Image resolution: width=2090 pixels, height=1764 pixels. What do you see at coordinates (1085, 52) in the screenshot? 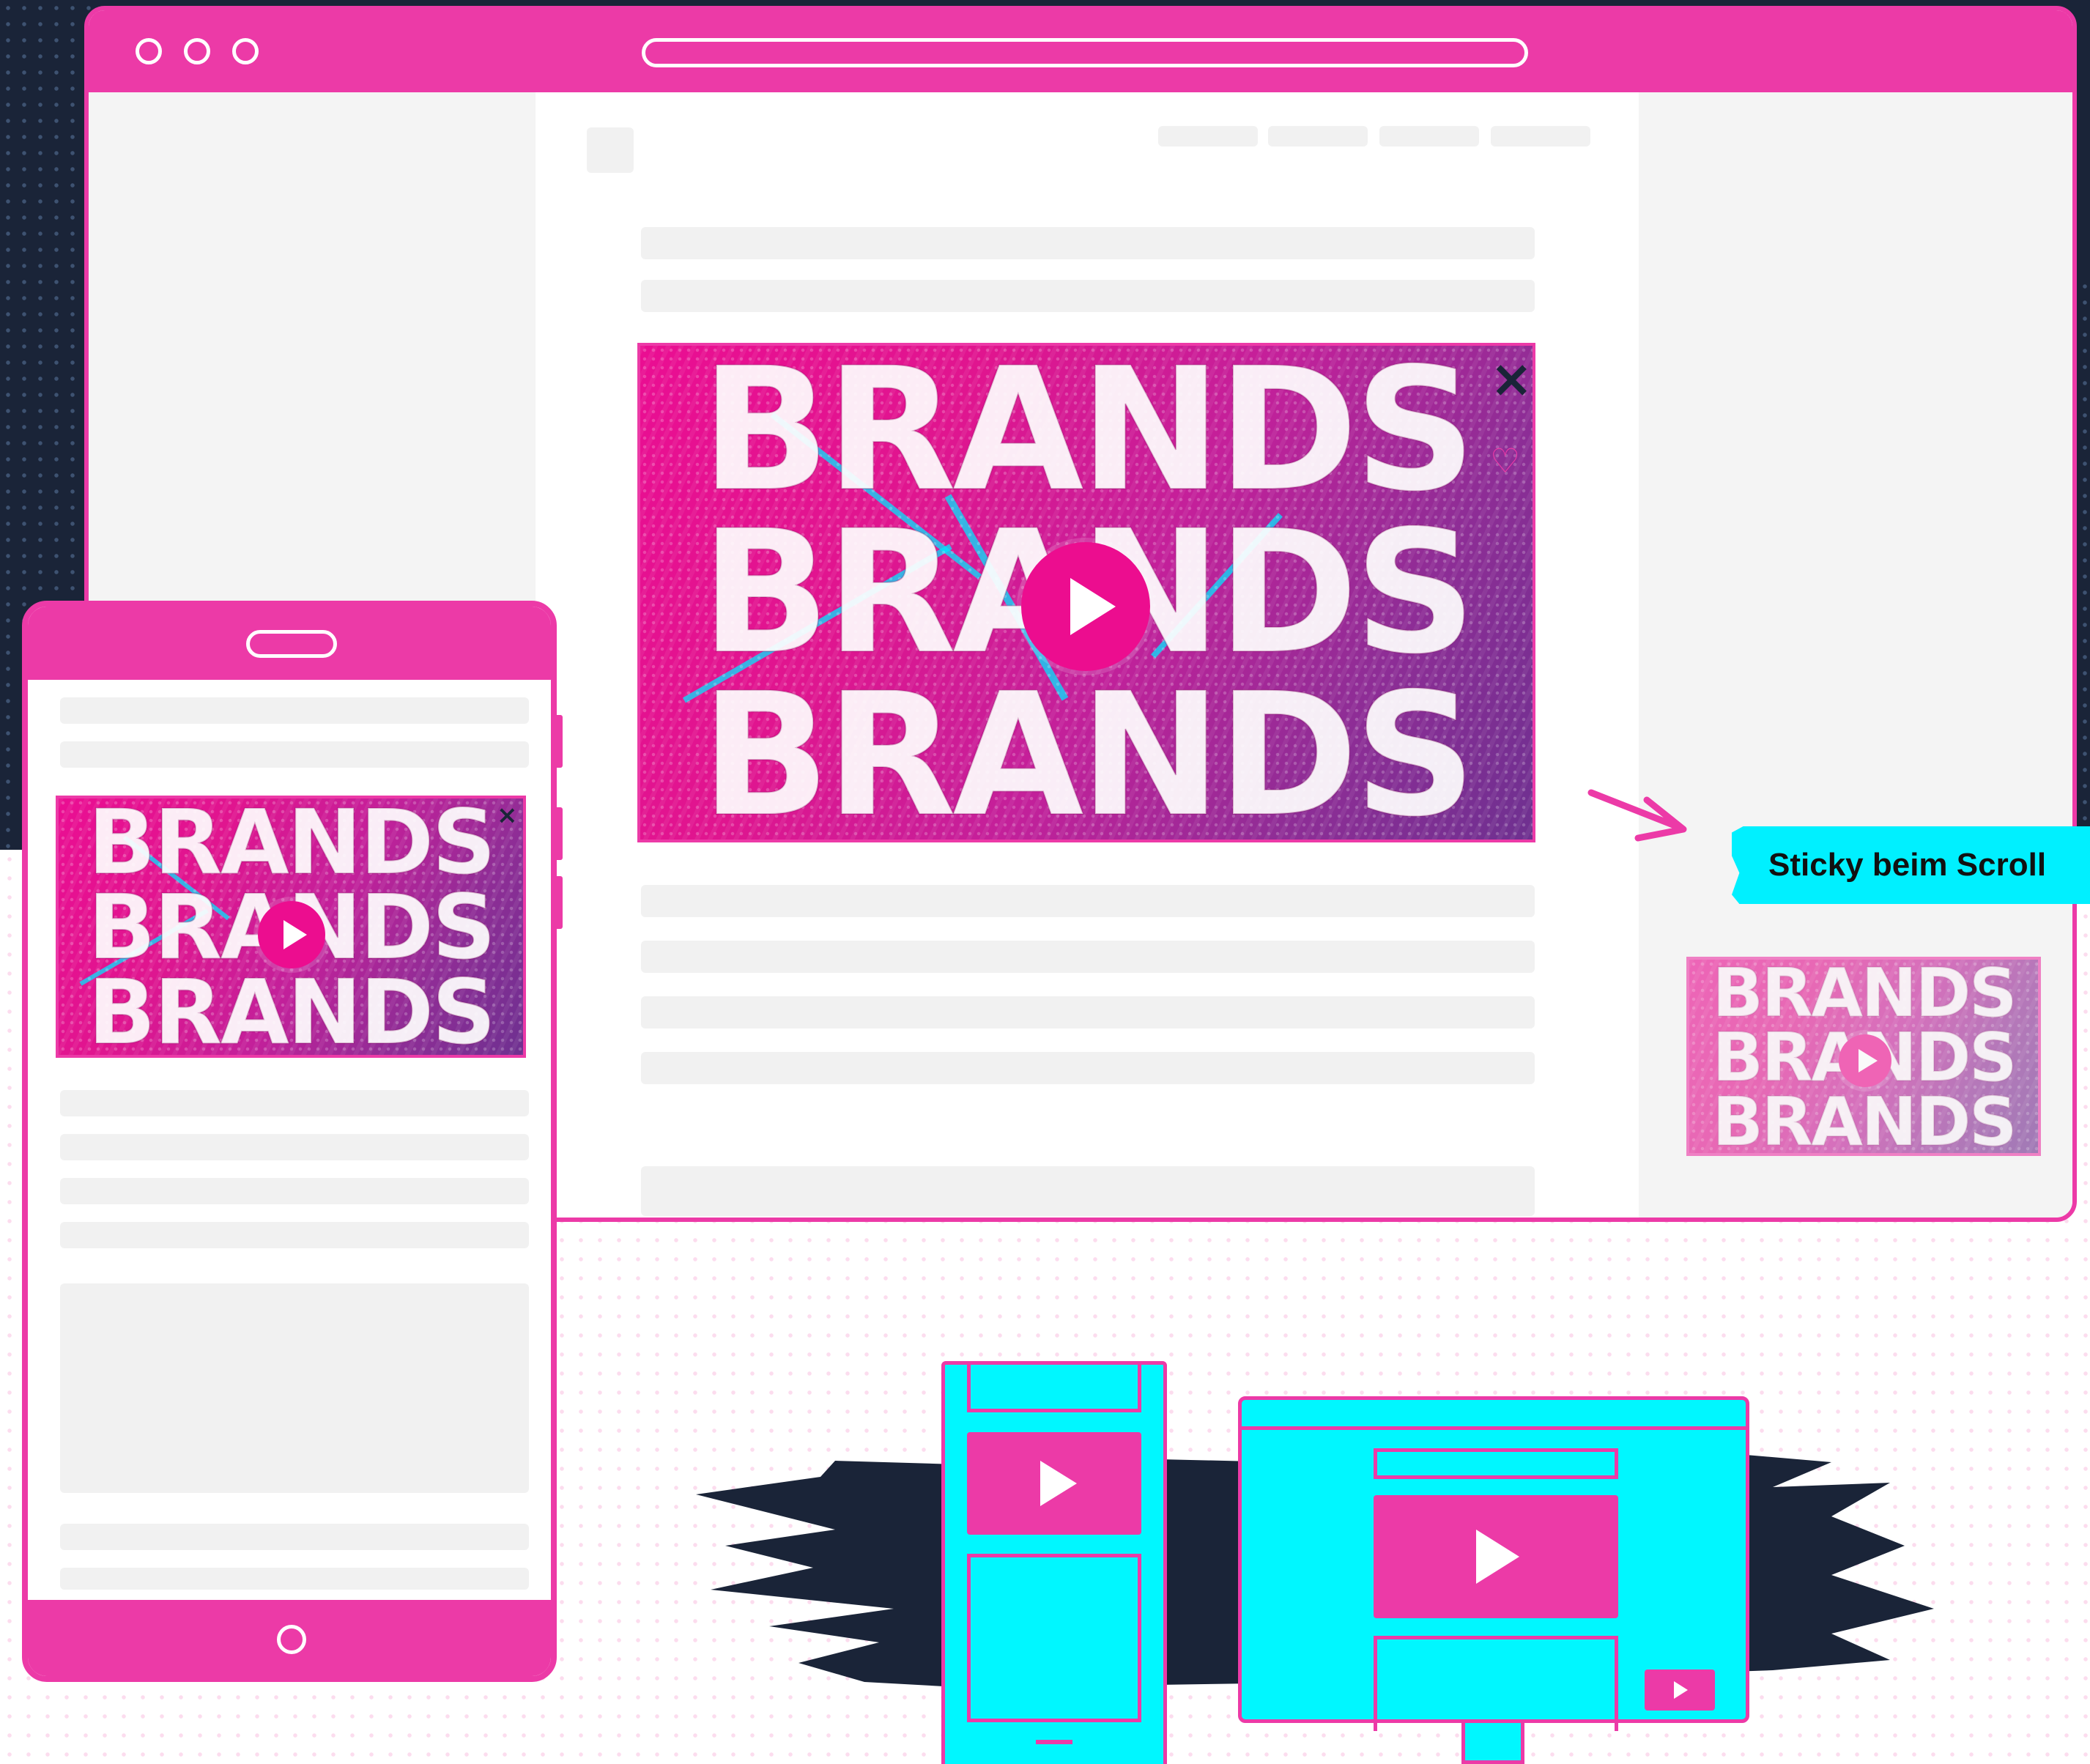
I see `url-bar` at bounding box center [1085, 52].